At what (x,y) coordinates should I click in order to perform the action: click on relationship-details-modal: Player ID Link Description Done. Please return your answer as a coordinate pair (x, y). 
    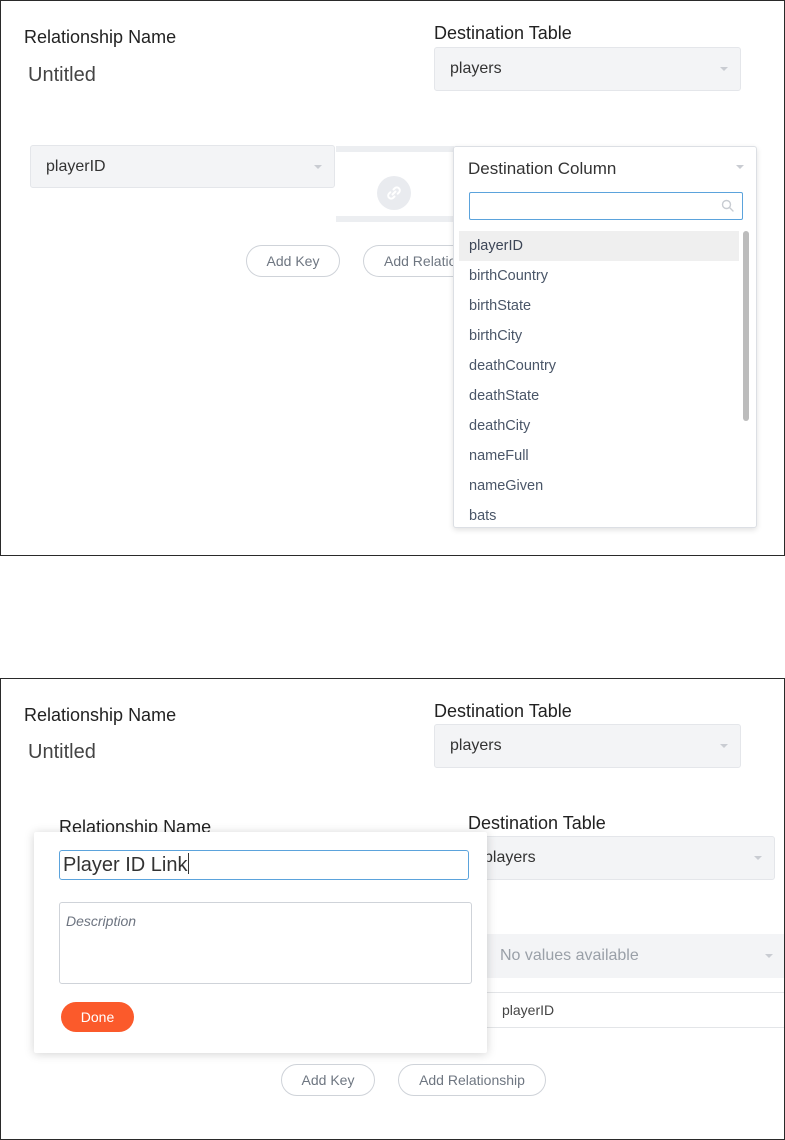
    Looking at the image, I should click on (260, 942).